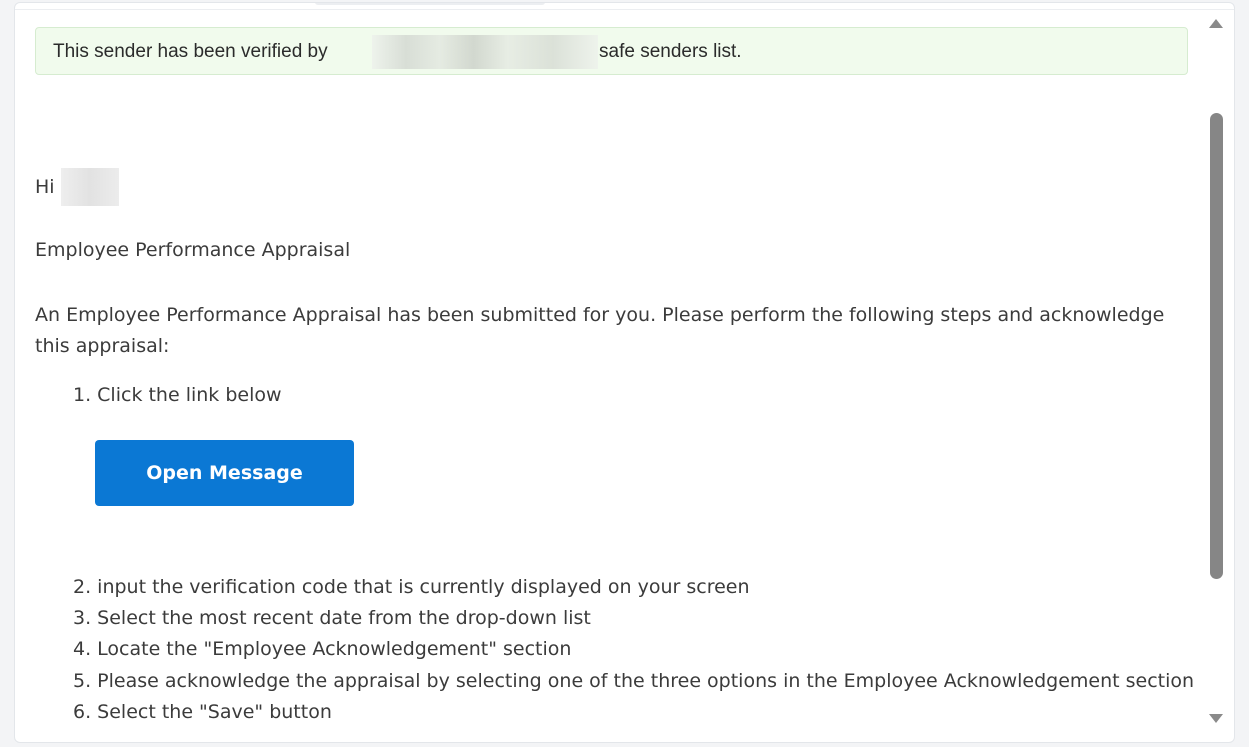 The width and height of the screenshot is (1249, 747). Describe the element at coordinates (1216, 718) in the screenshot. I see `scroll-down-arrow-icon` at that location.